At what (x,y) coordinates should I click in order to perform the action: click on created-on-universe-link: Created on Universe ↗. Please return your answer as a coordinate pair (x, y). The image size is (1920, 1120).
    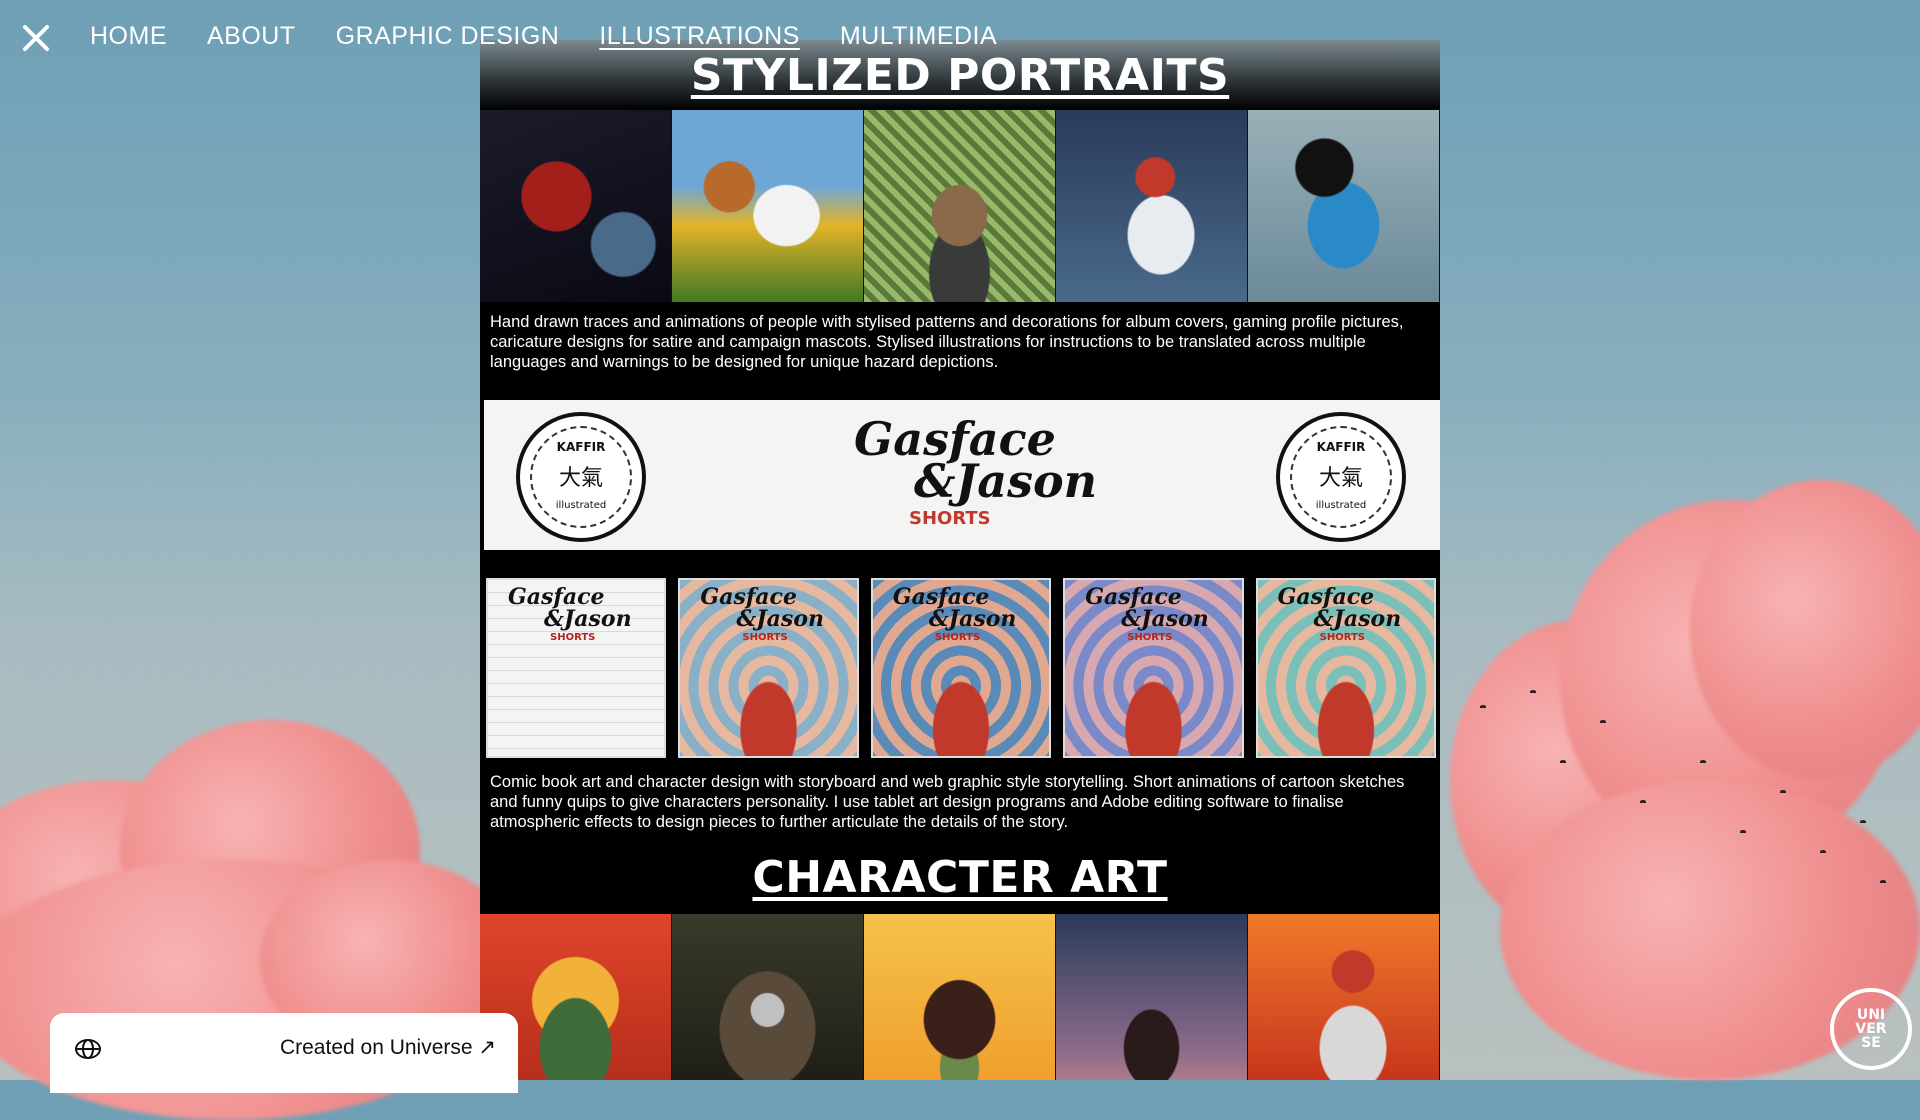
    Looking at the image, I should click on (388, 1047).